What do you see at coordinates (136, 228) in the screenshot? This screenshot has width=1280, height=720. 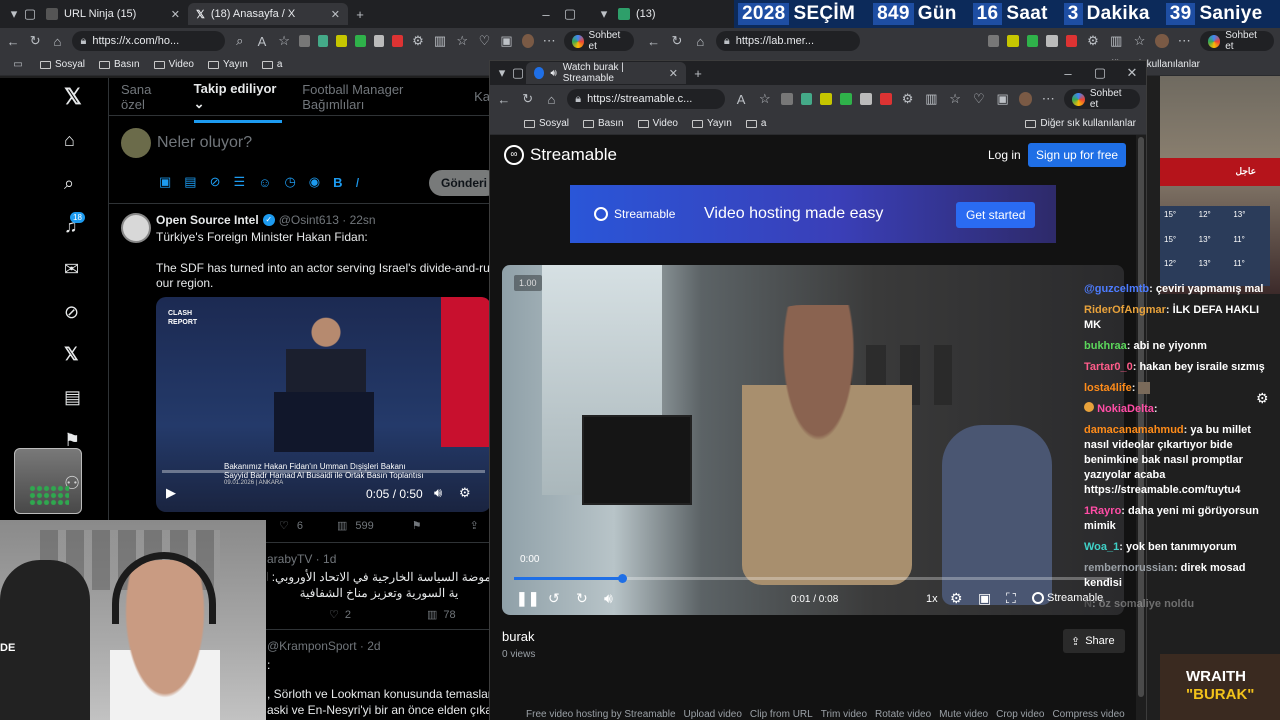 I see `avatar` at bounding box center [136, 228].